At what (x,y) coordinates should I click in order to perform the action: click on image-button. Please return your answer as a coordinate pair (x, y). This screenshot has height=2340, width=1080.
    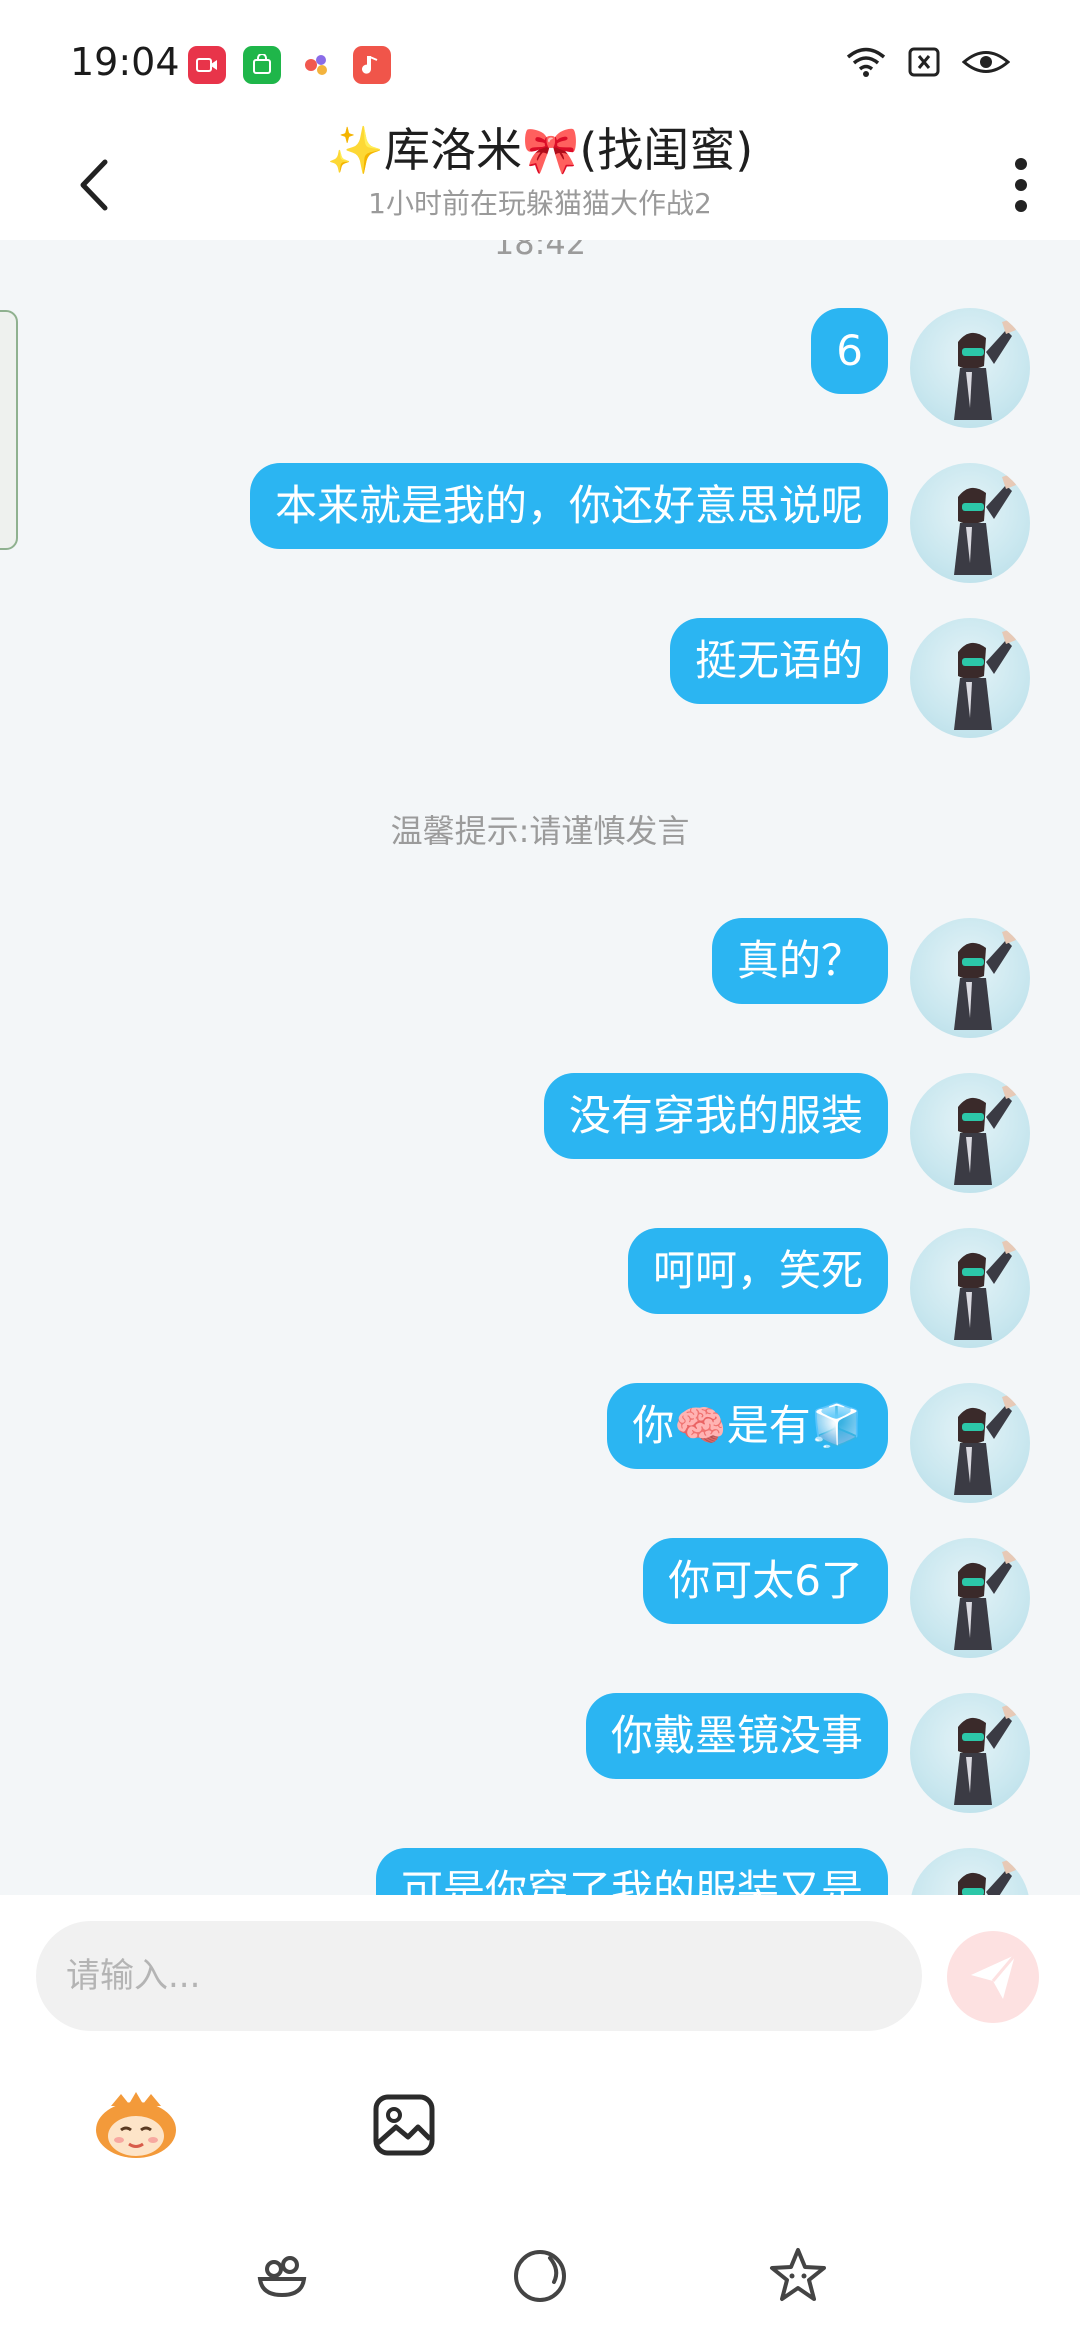
    Looking at the image, I should click on (404, 2125).